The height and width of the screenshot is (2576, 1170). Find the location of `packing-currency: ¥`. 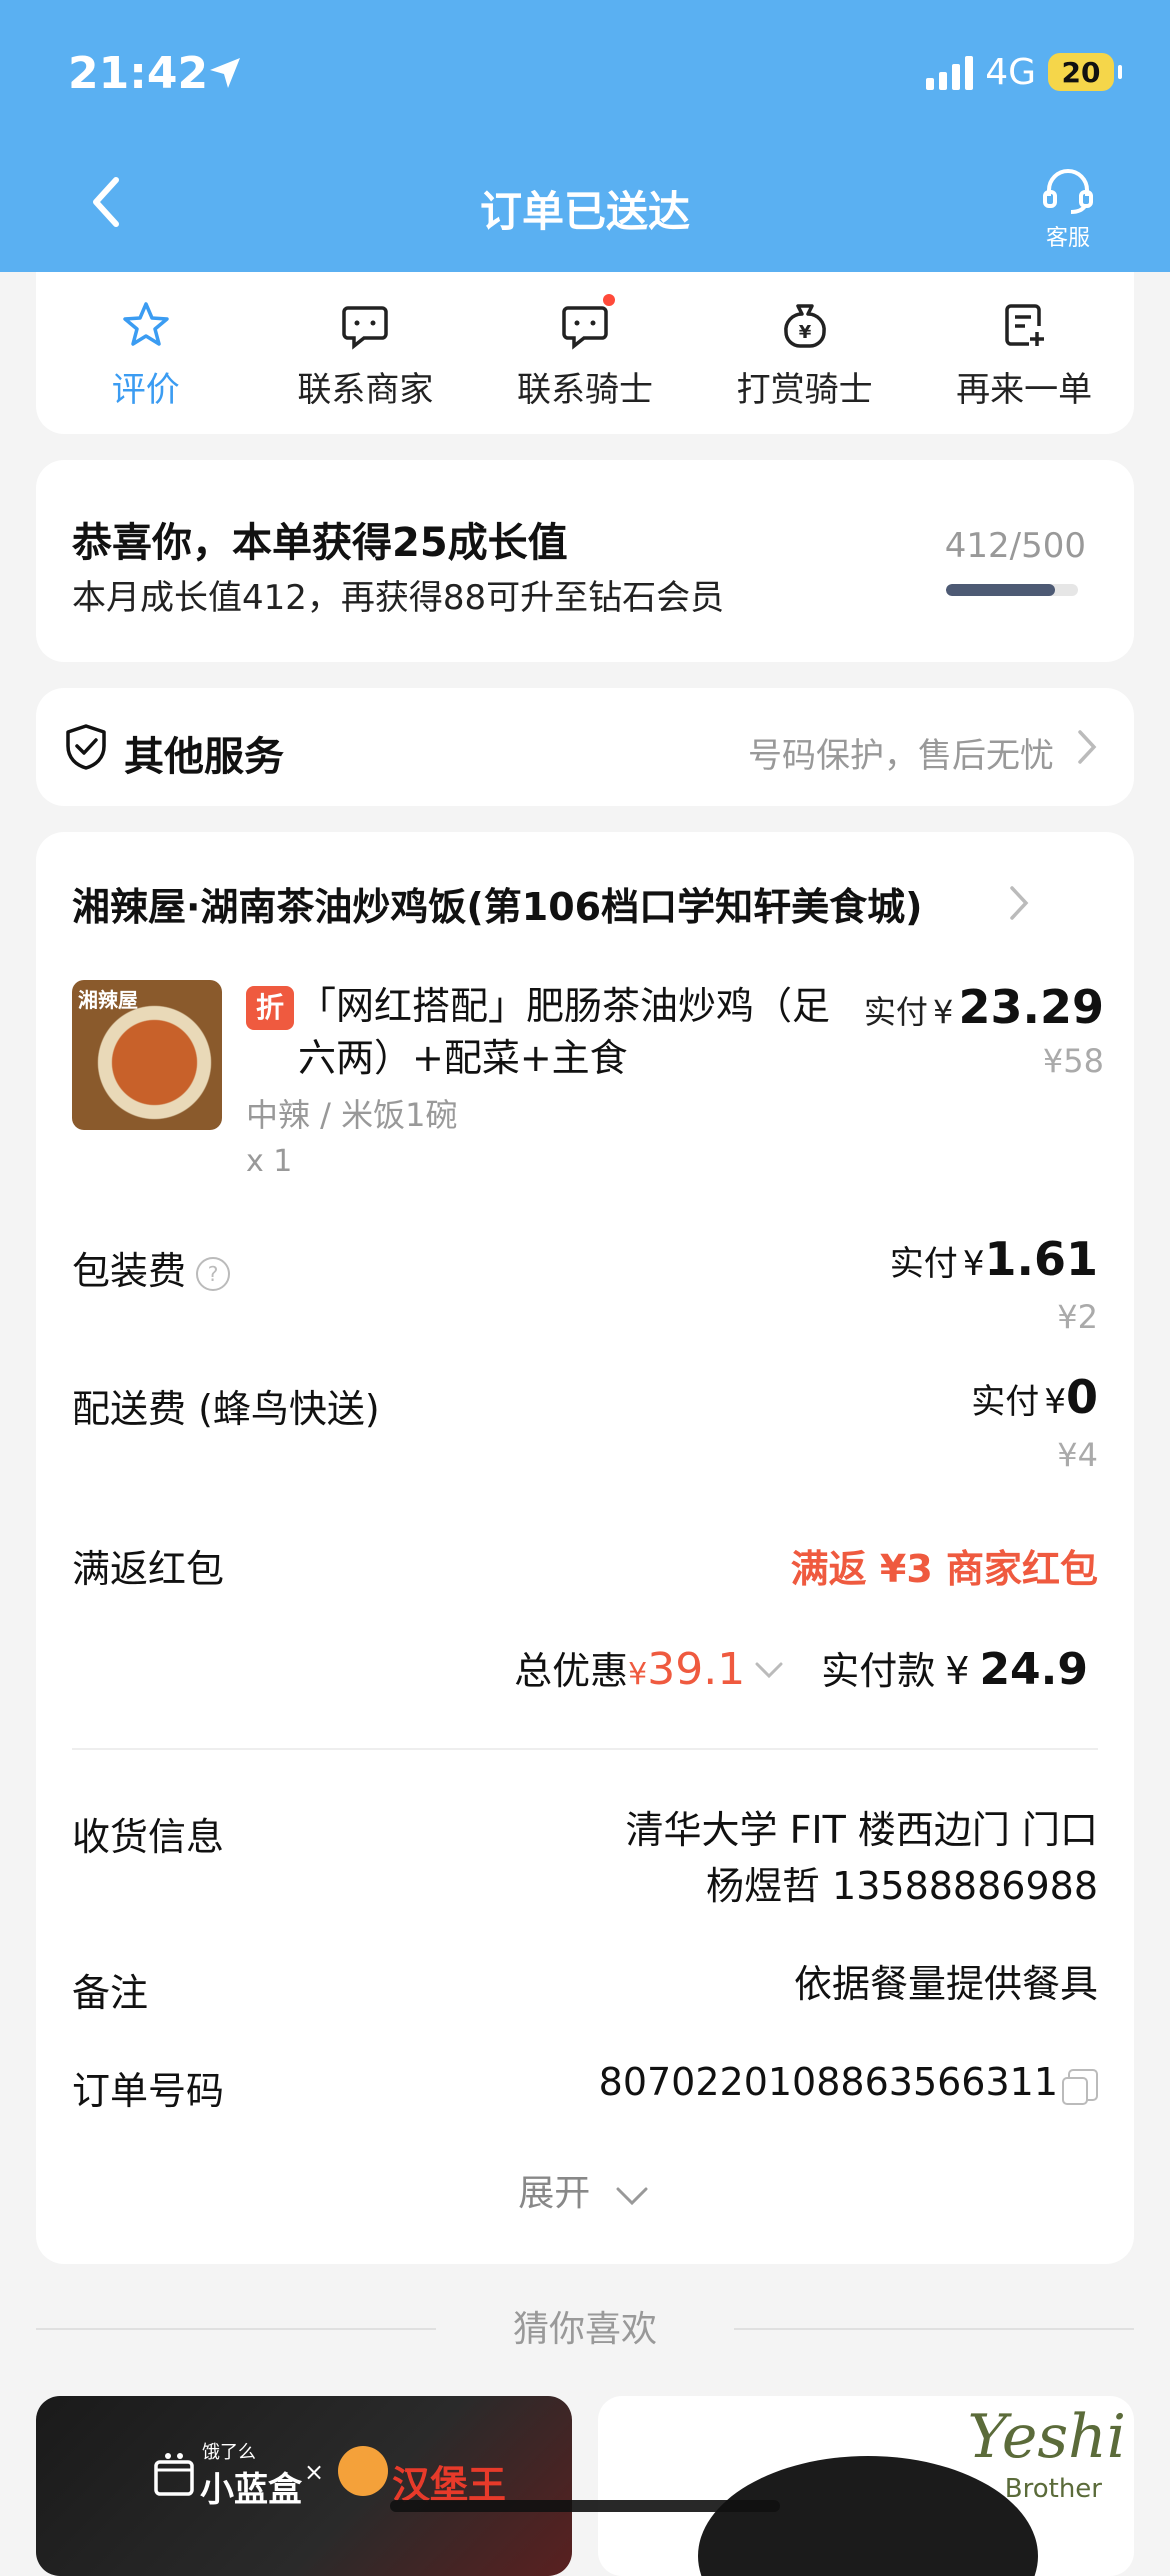

packing-currency: ¥ is located at coordinates (973, 1264).